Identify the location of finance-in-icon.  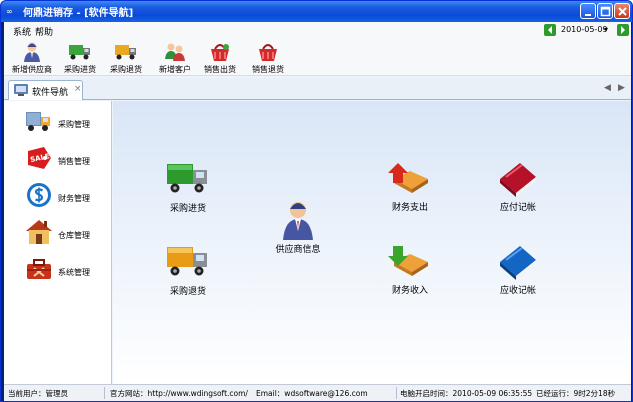
(408, 261).